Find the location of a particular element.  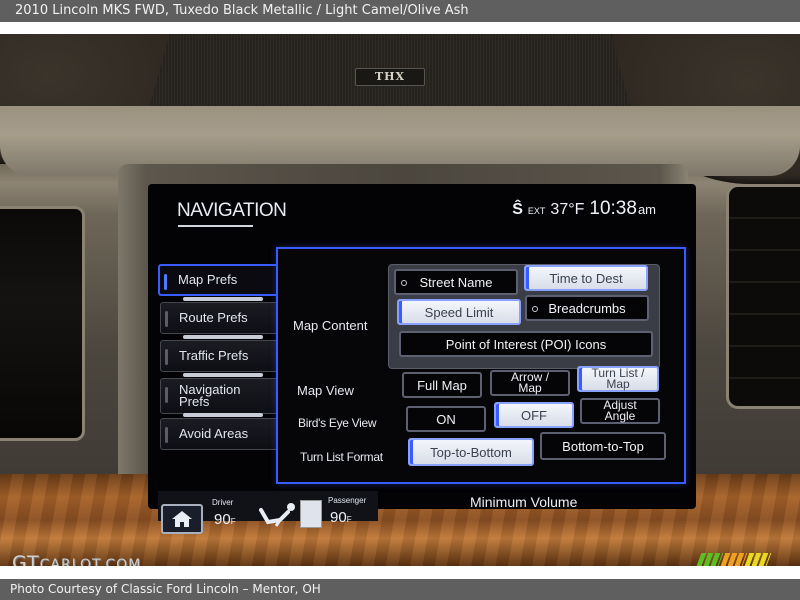

tab-map-prefs: Map Prefs is located at coordinates (222, 280).